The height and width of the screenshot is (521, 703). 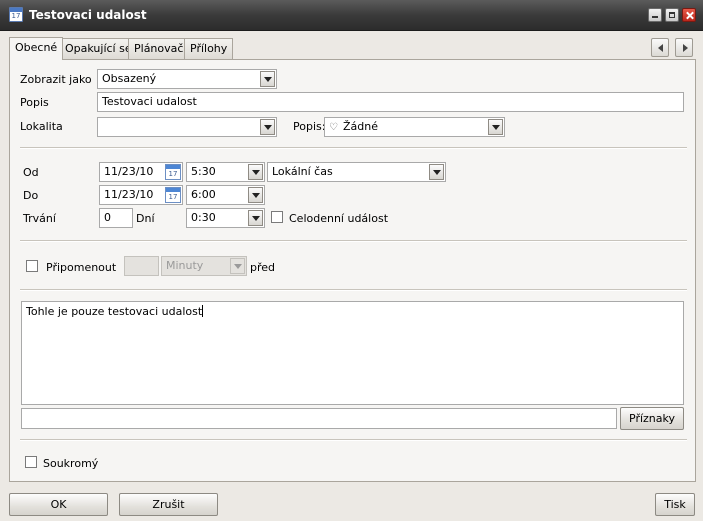 What do you see at coordinates (71, 463) in the screenshot?
I see `private-label: Soukromý` at bounding box center [71, 463].